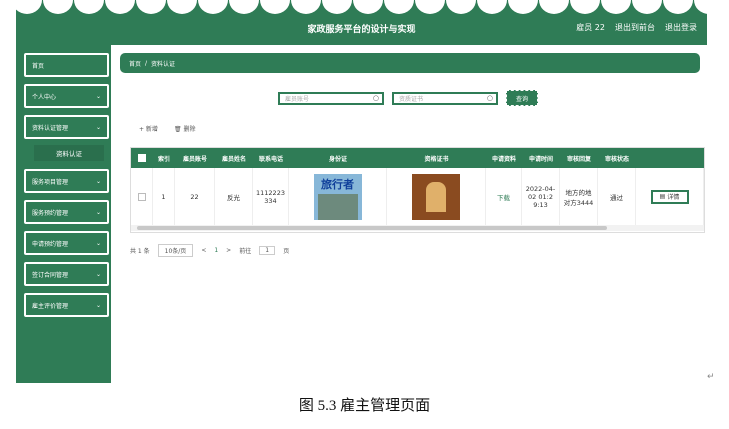 This screenshot has width=729, height=429. What do you see at coordinates (410, 63) in the screenshot?
I see `breadcrumb: 首页 / 资料认证` at bounding box center [410, 63].